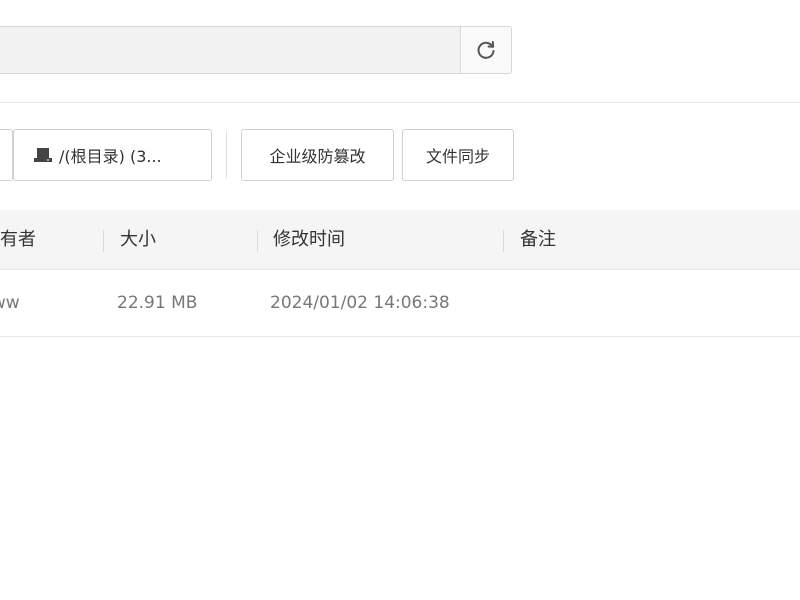 This screenshot has width=800, height=600. What do you see at coordinates (226, 155) in the screenshot?
I see `toolbar-separator` at bounding box center [226, 155].